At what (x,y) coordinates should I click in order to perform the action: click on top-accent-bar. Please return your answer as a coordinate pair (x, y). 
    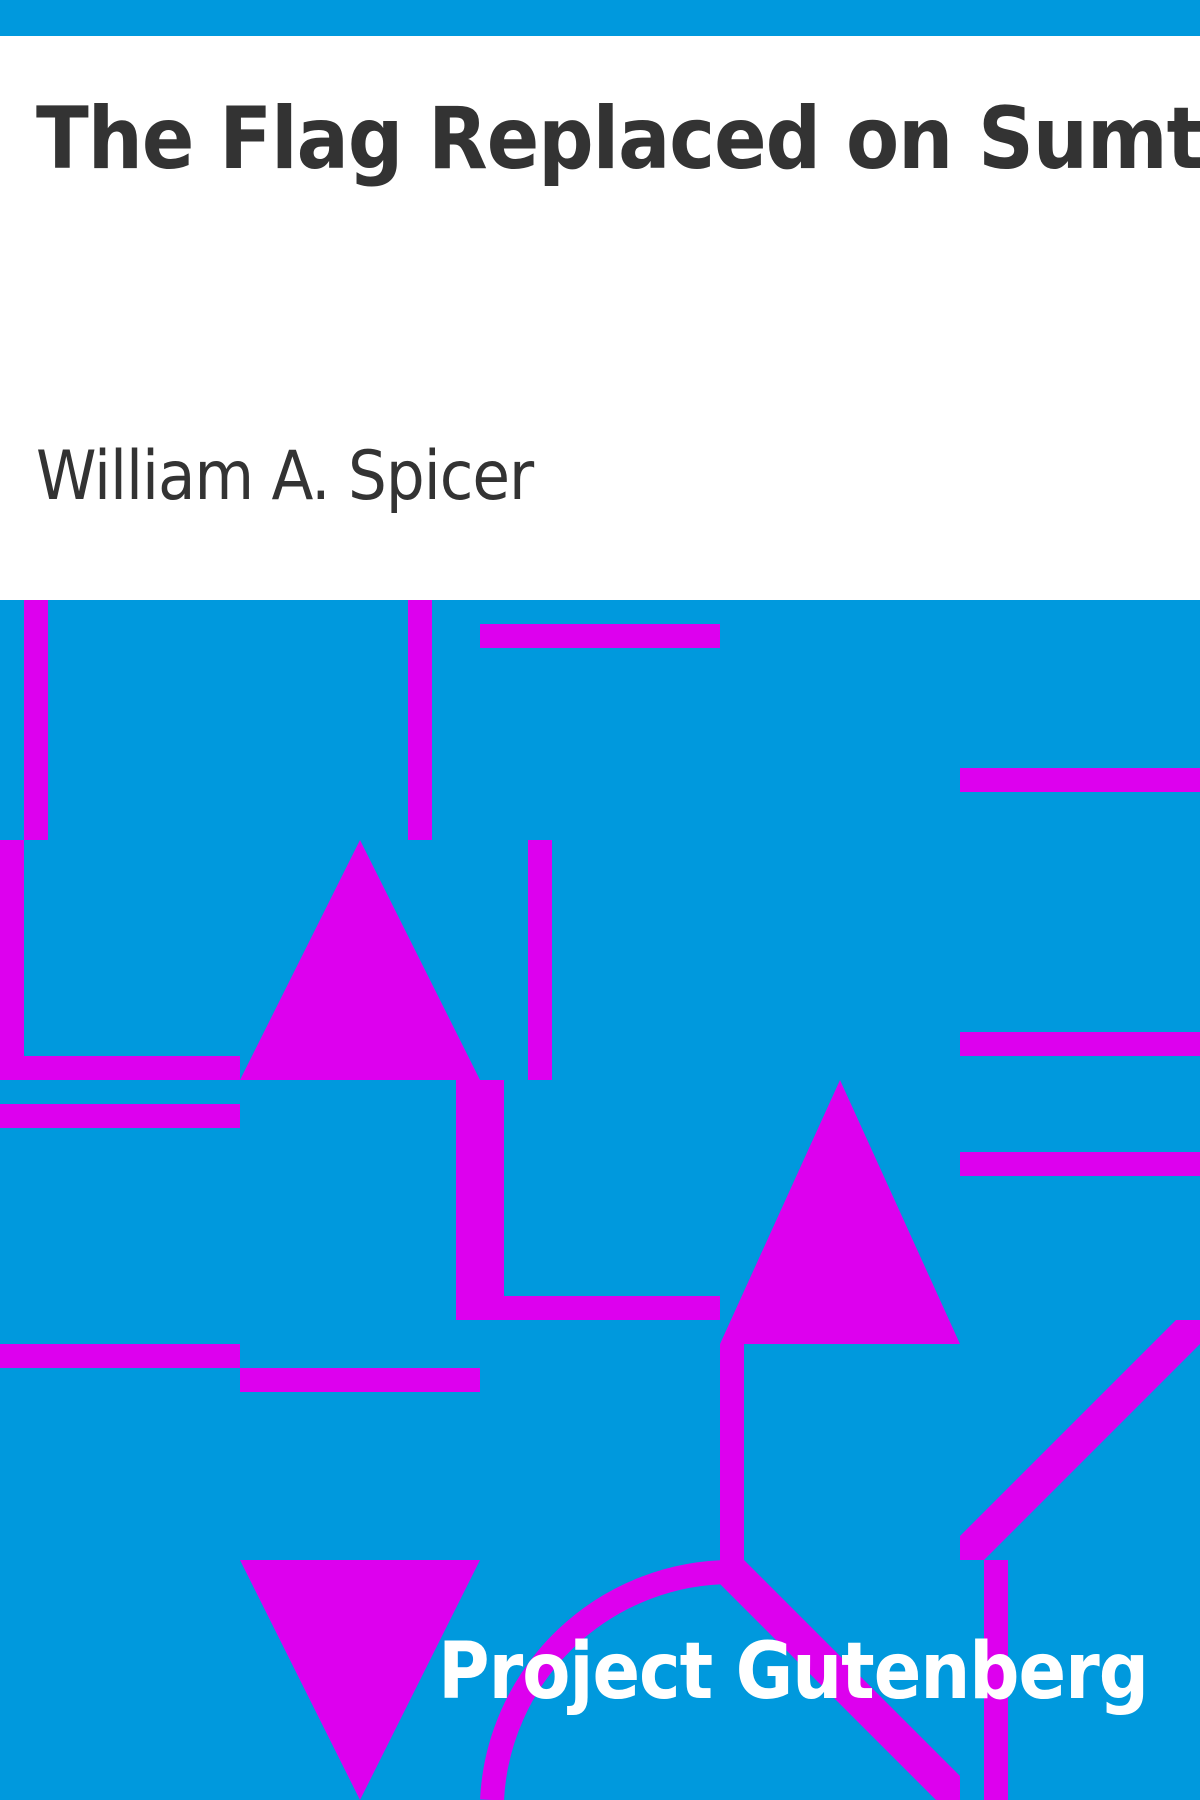
    Looking at the image, I should click on (600, 18).